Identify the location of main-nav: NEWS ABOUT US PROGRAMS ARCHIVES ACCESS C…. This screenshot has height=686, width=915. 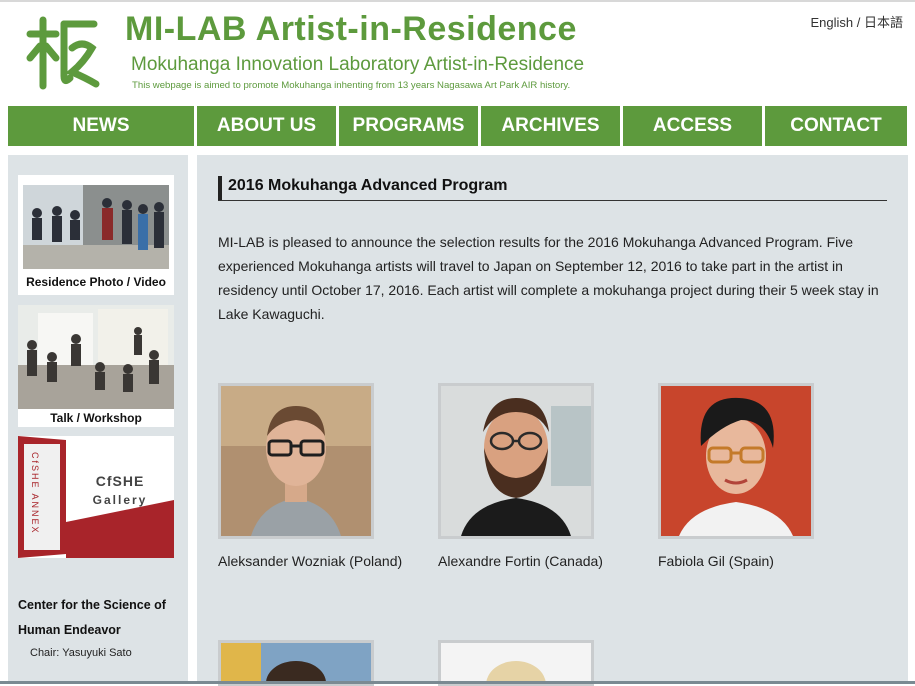
(457, 126).